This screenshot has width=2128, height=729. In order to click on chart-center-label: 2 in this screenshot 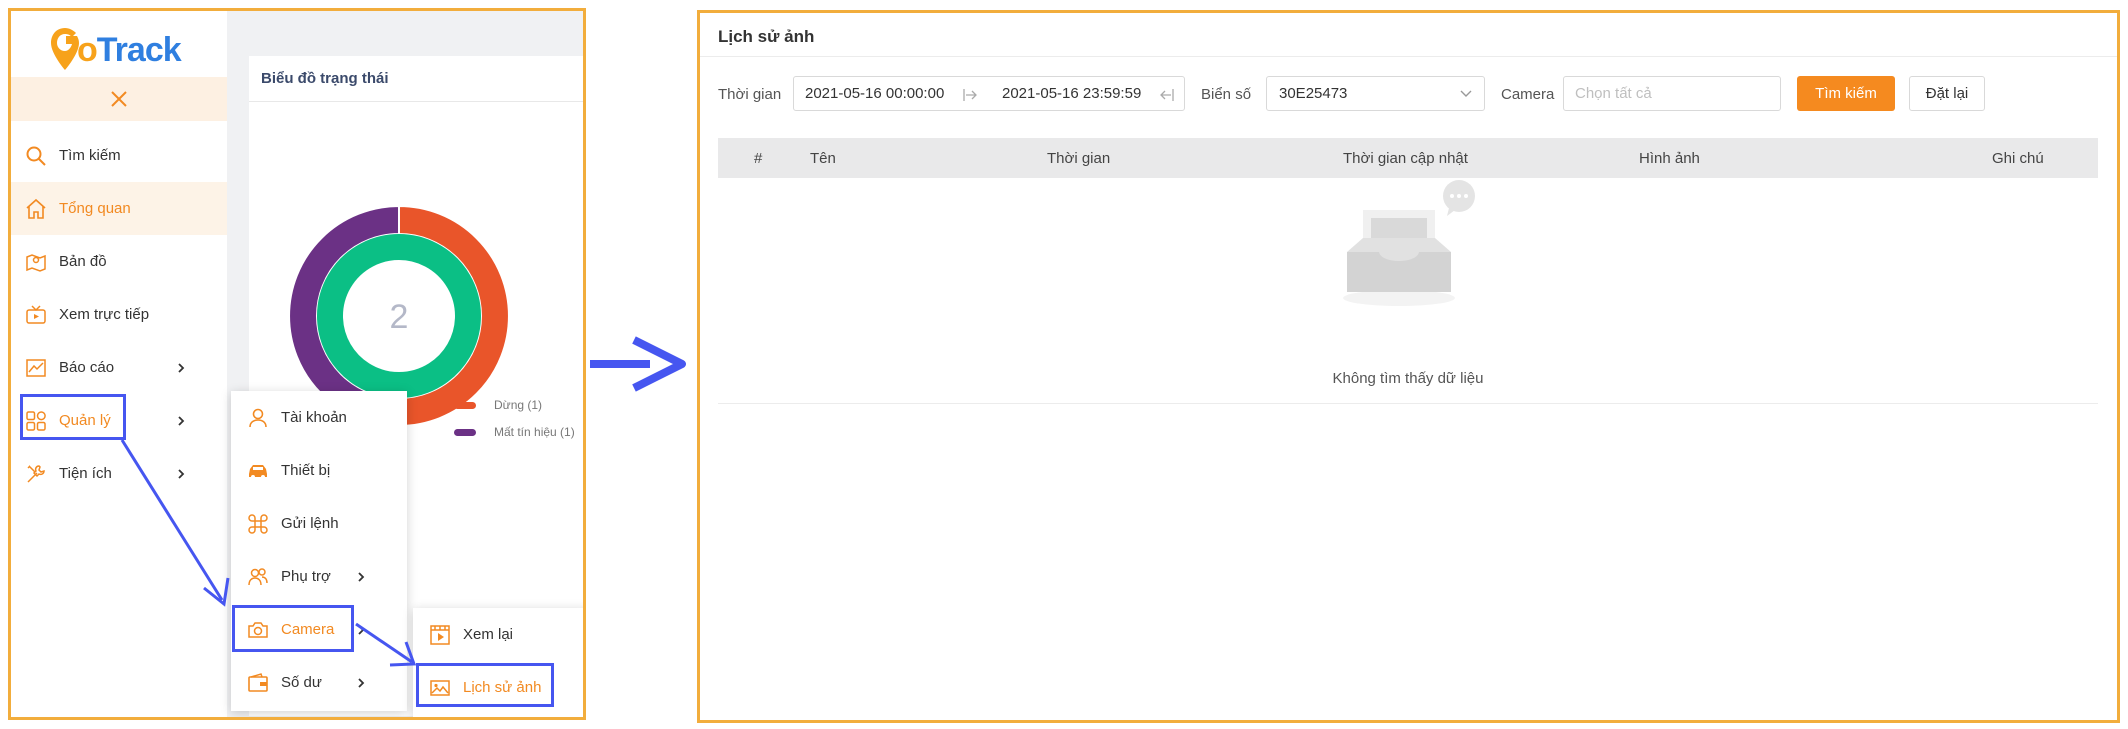, I will do `click(399, 317)`.